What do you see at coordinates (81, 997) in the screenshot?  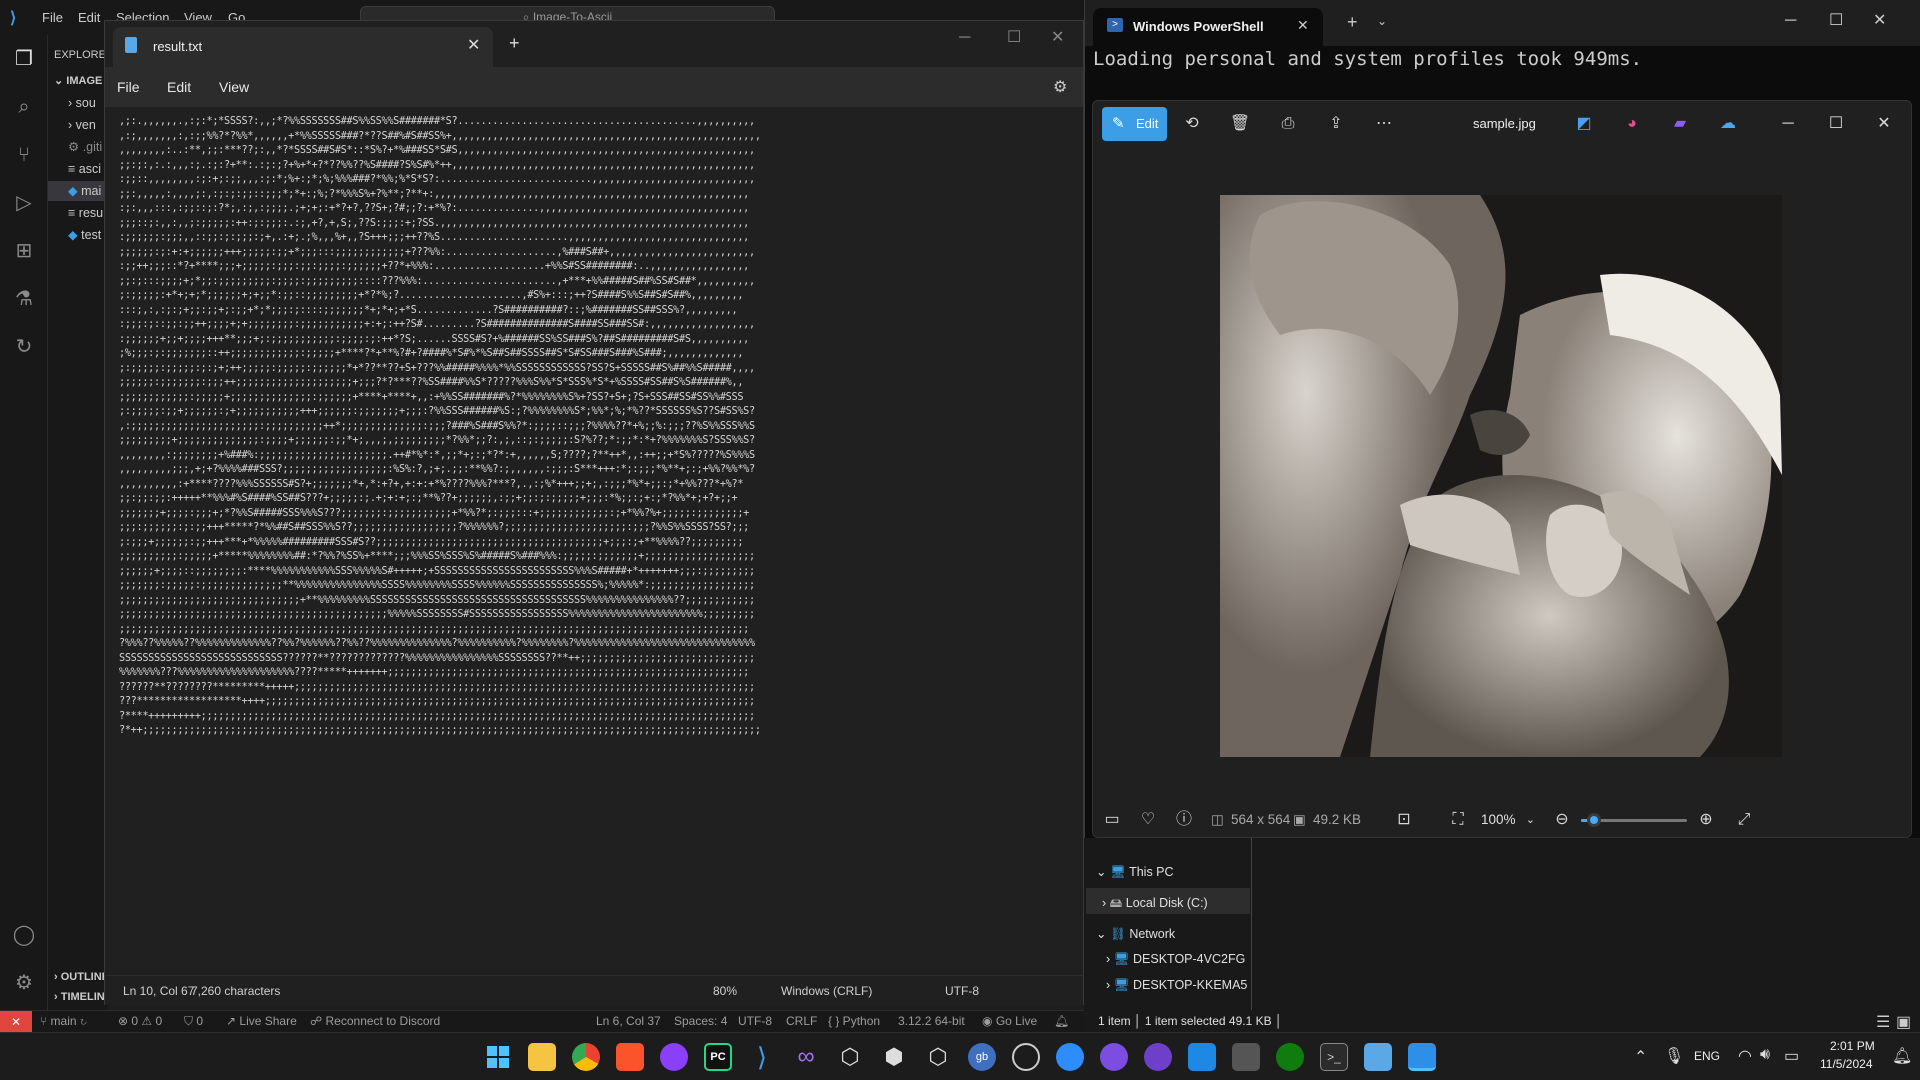 I see `timeline-section: › TIMELINE` at bounding box center [81, 997].